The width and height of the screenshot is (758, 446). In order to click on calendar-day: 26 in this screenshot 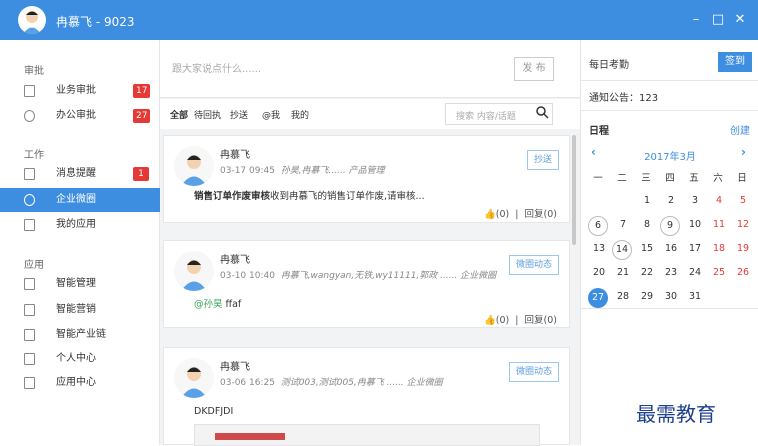, I will do `click(743, 272)`.